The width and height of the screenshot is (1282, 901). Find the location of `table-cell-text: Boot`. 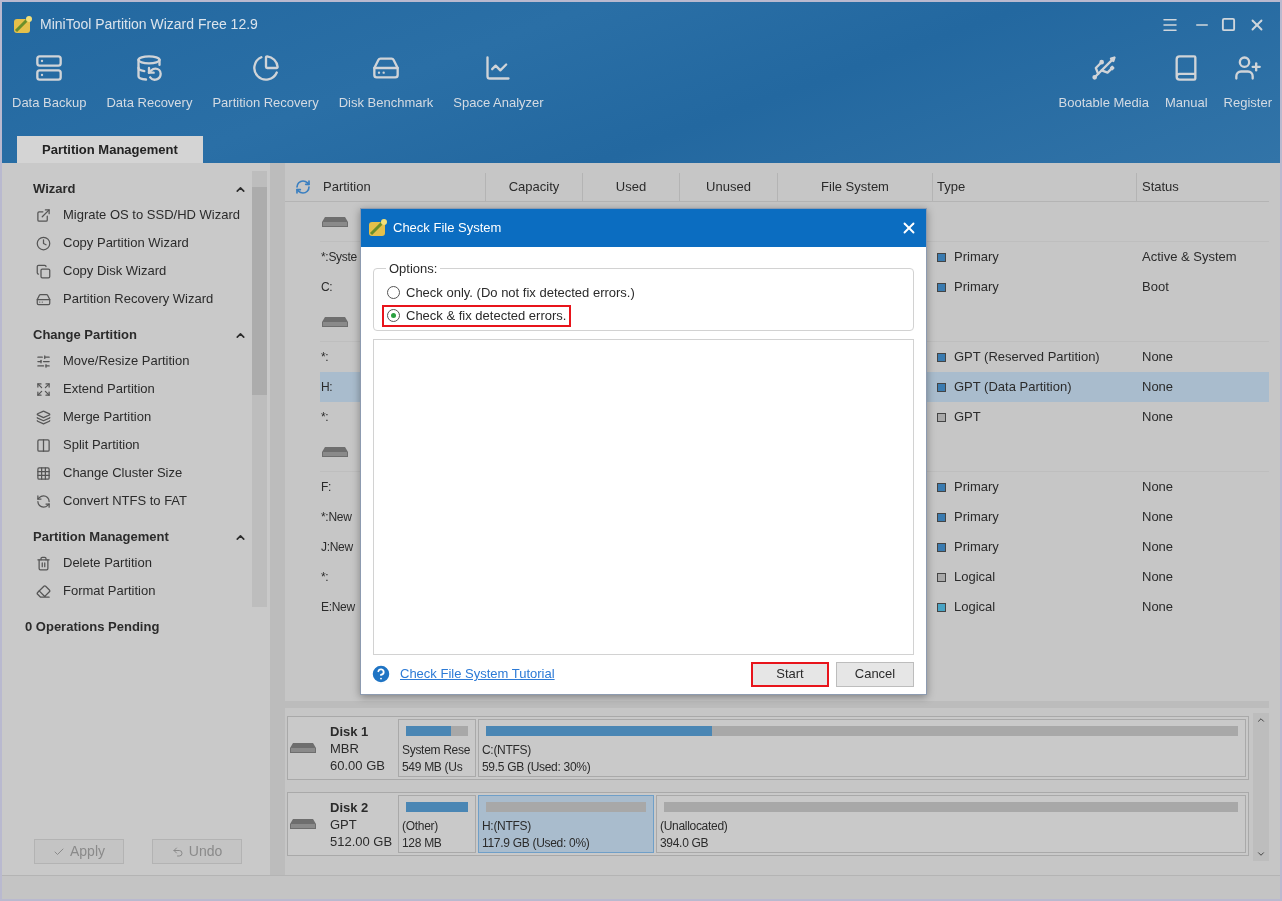

table-cell-text: Boot is located at coordinates (1155, 287).